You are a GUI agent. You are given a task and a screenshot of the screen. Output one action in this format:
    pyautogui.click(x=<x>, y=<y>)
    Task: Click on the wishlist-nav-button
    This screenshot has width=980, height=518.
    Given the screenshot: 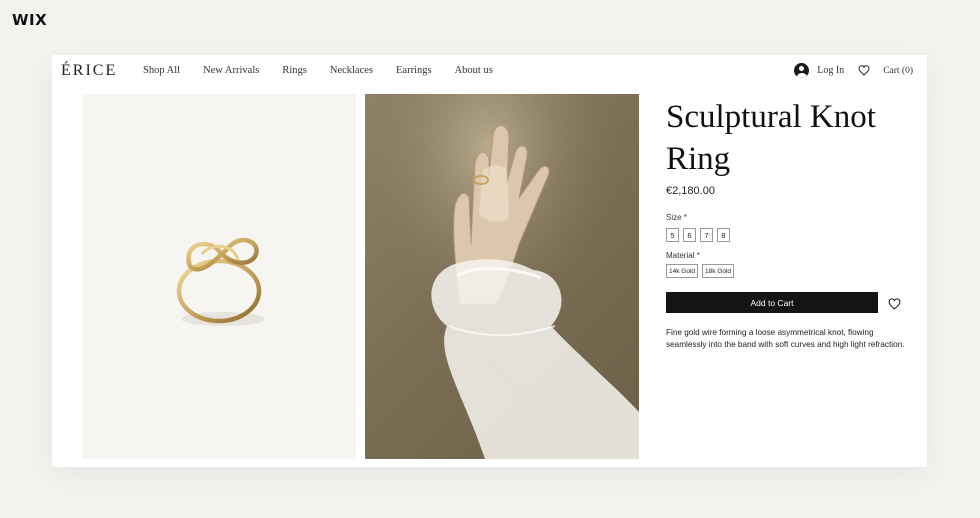 What is the action you would take?
    pyautogui.click(x=864, y=70)
    